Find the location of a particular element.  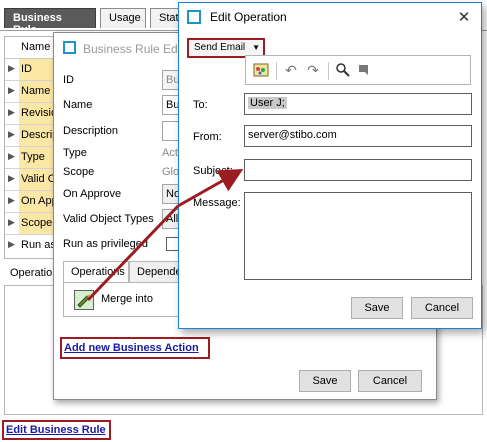

find-icon is located at coordinates (343, 70).